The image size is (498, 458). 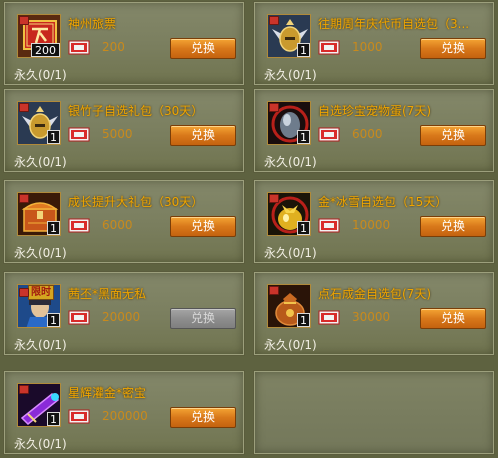 I want to click on shop-item-card: 1 点石成金自选包(7天) 30000 兑换 永久(0/1), so click(x=374, y=313).